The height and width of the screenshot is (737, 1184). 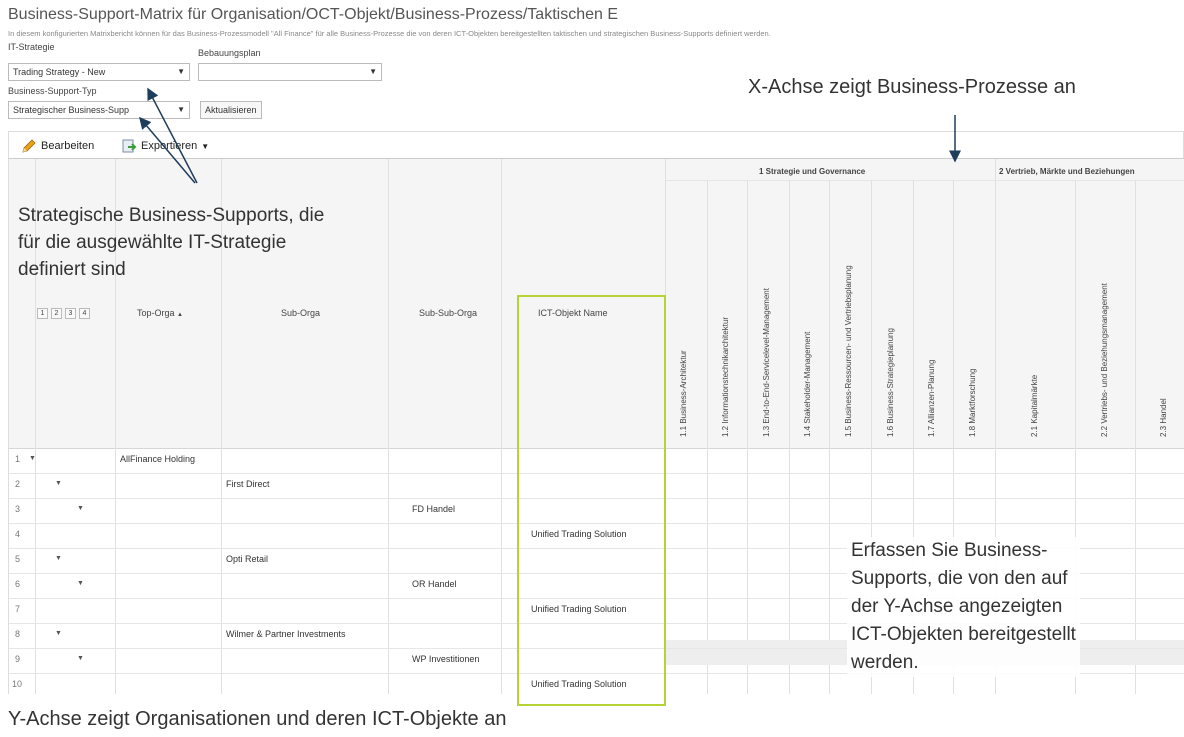 I want to click on level-button-1: 1, so click(x=42, y=313).